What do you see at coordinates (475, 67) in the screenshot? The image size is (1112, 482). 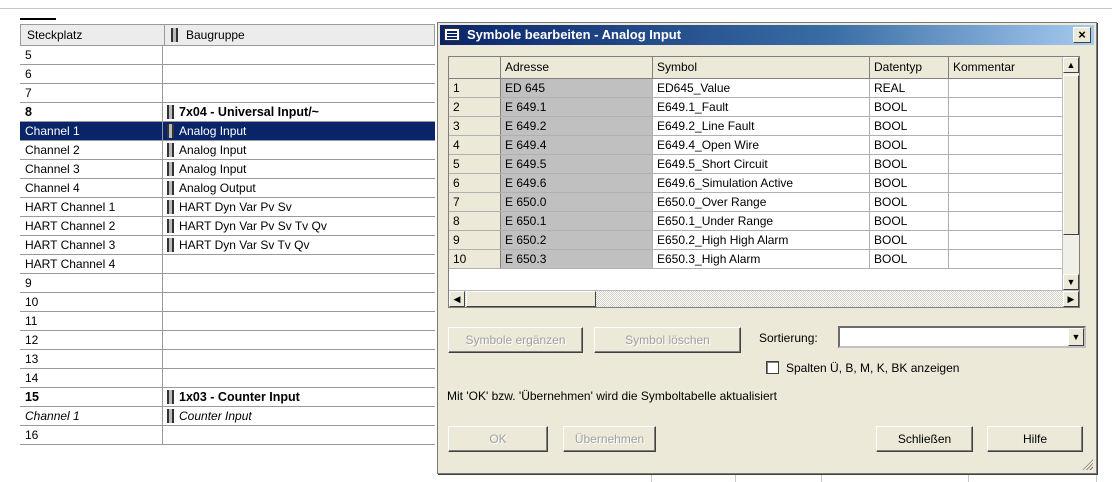 I see `col-num` at bounding box center [475, 67].